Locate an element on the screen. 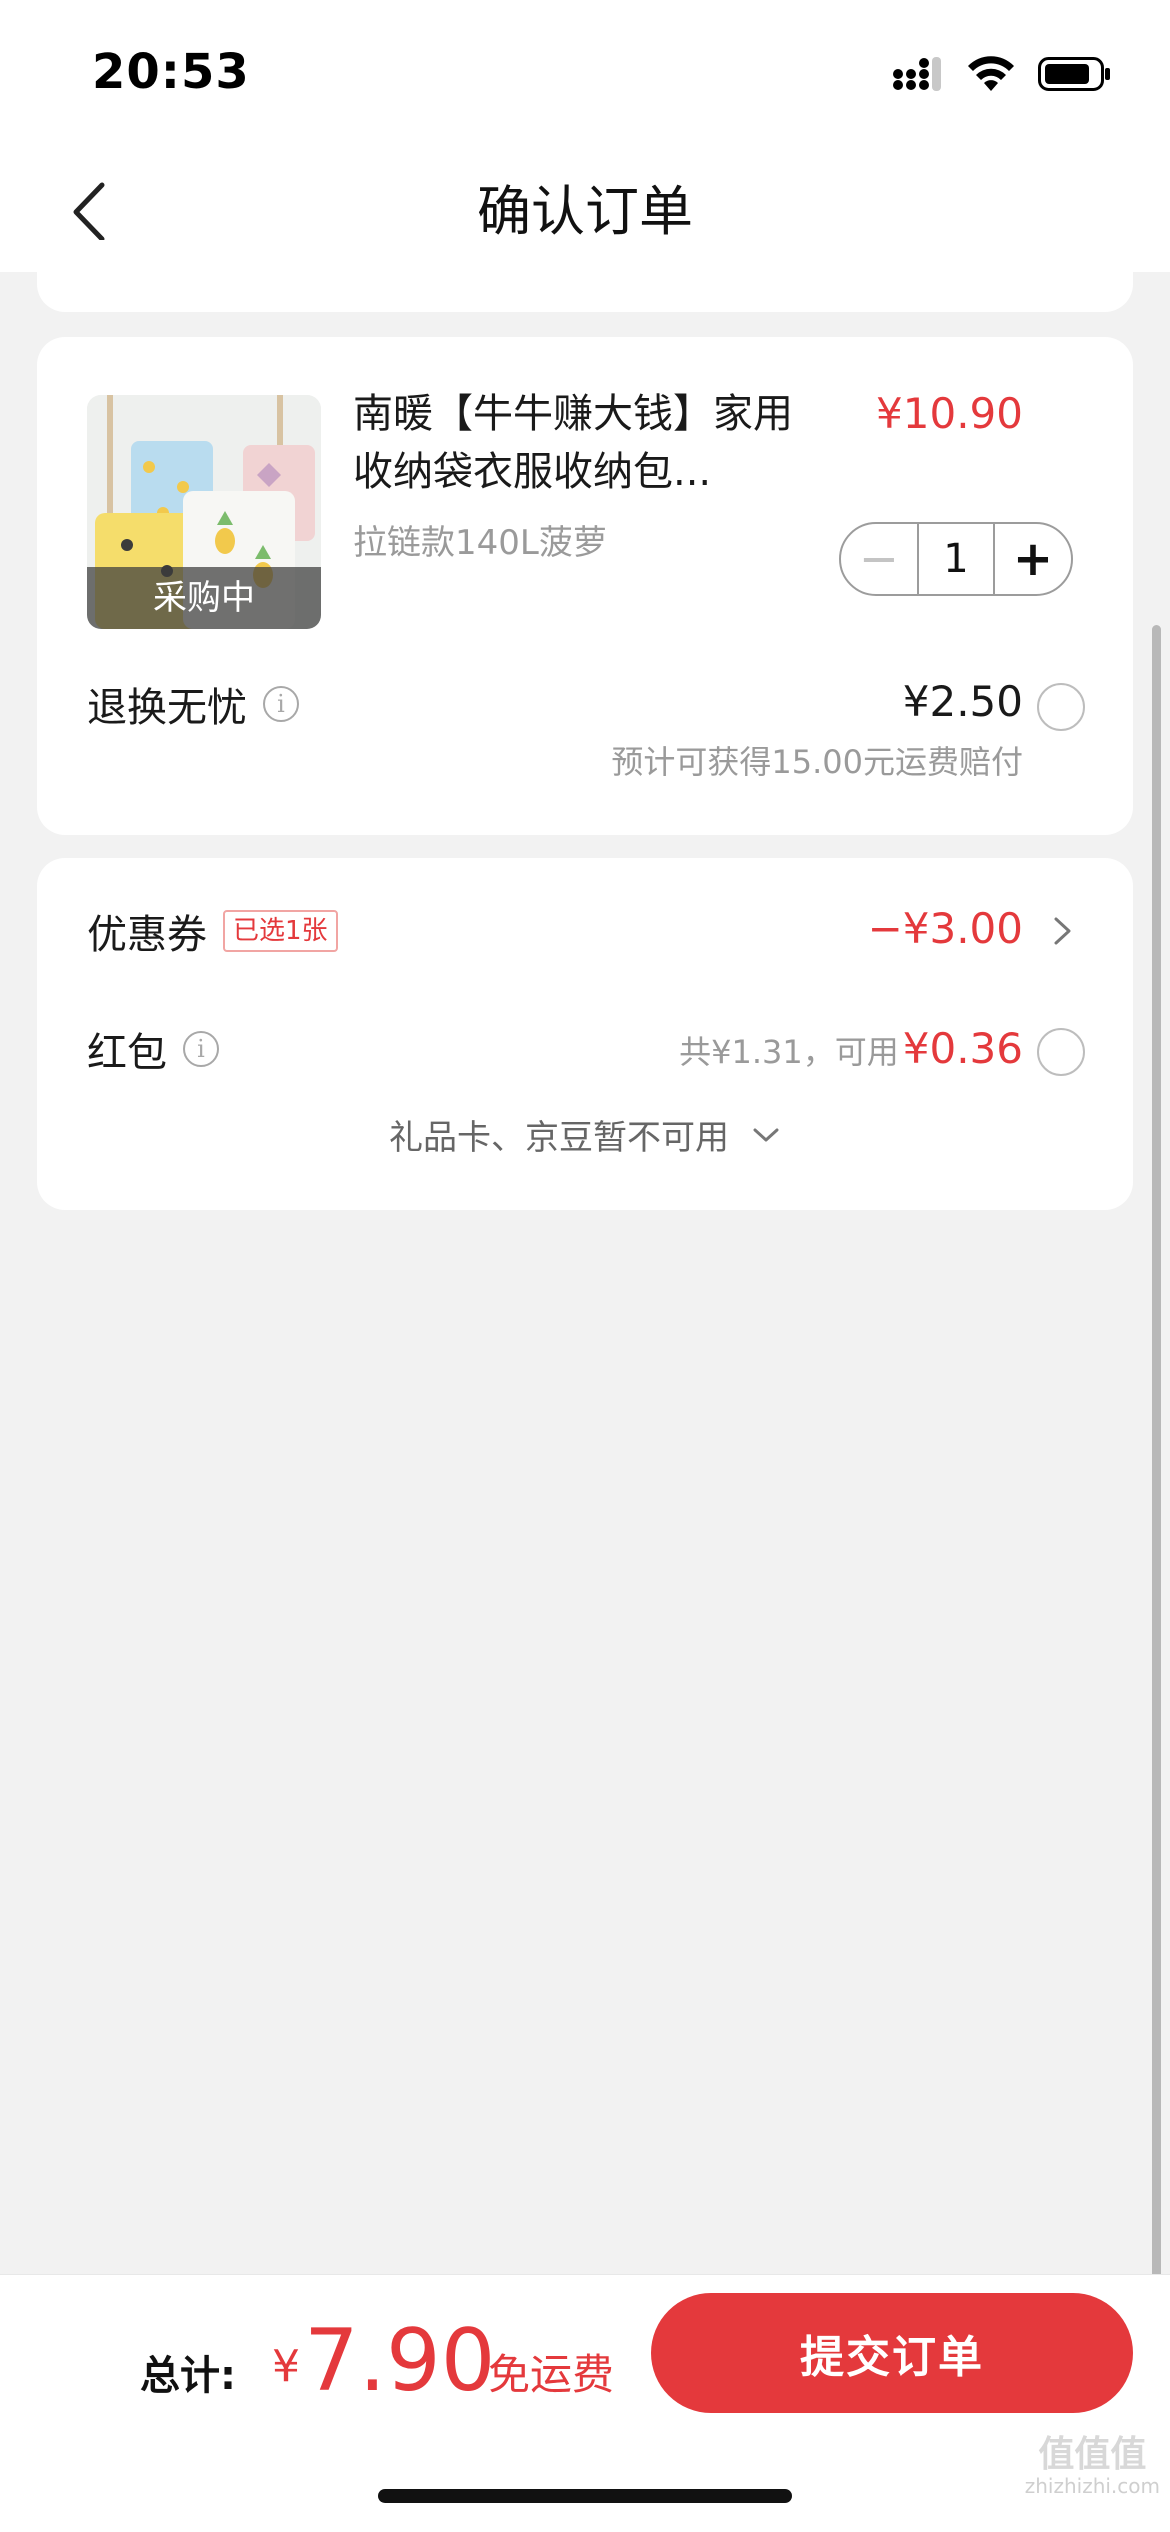 The width and height of the screenshot is (1170, 2532). return-service-label: 退换无忧 is located at coordinates (167, 708).